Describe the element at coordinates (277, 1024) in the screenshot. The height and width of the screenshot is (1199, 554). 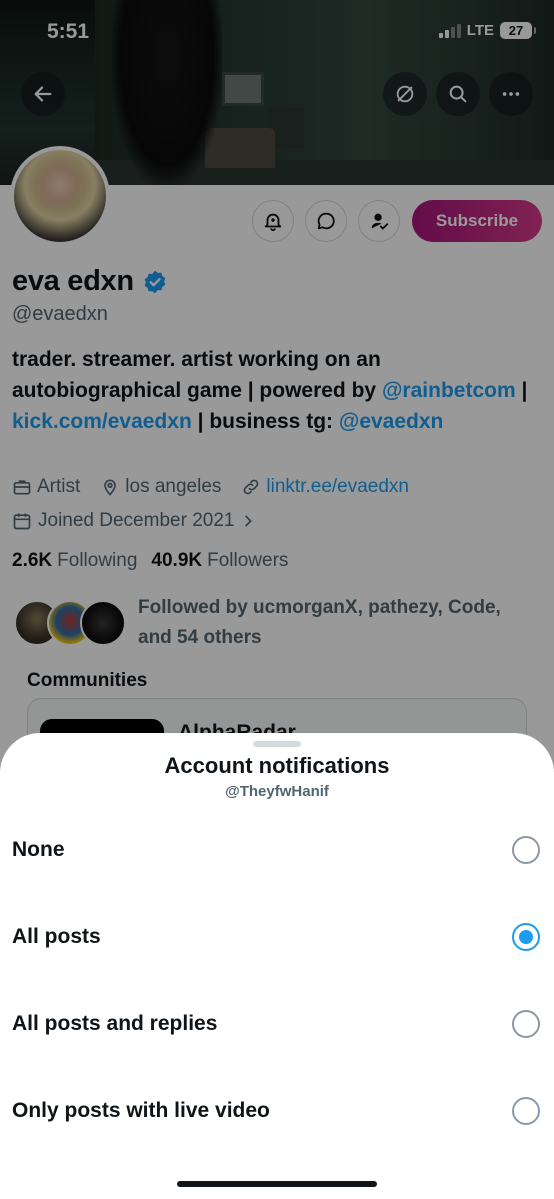
I see `option-all-posts-and-replies: All posts and replies` at that location.